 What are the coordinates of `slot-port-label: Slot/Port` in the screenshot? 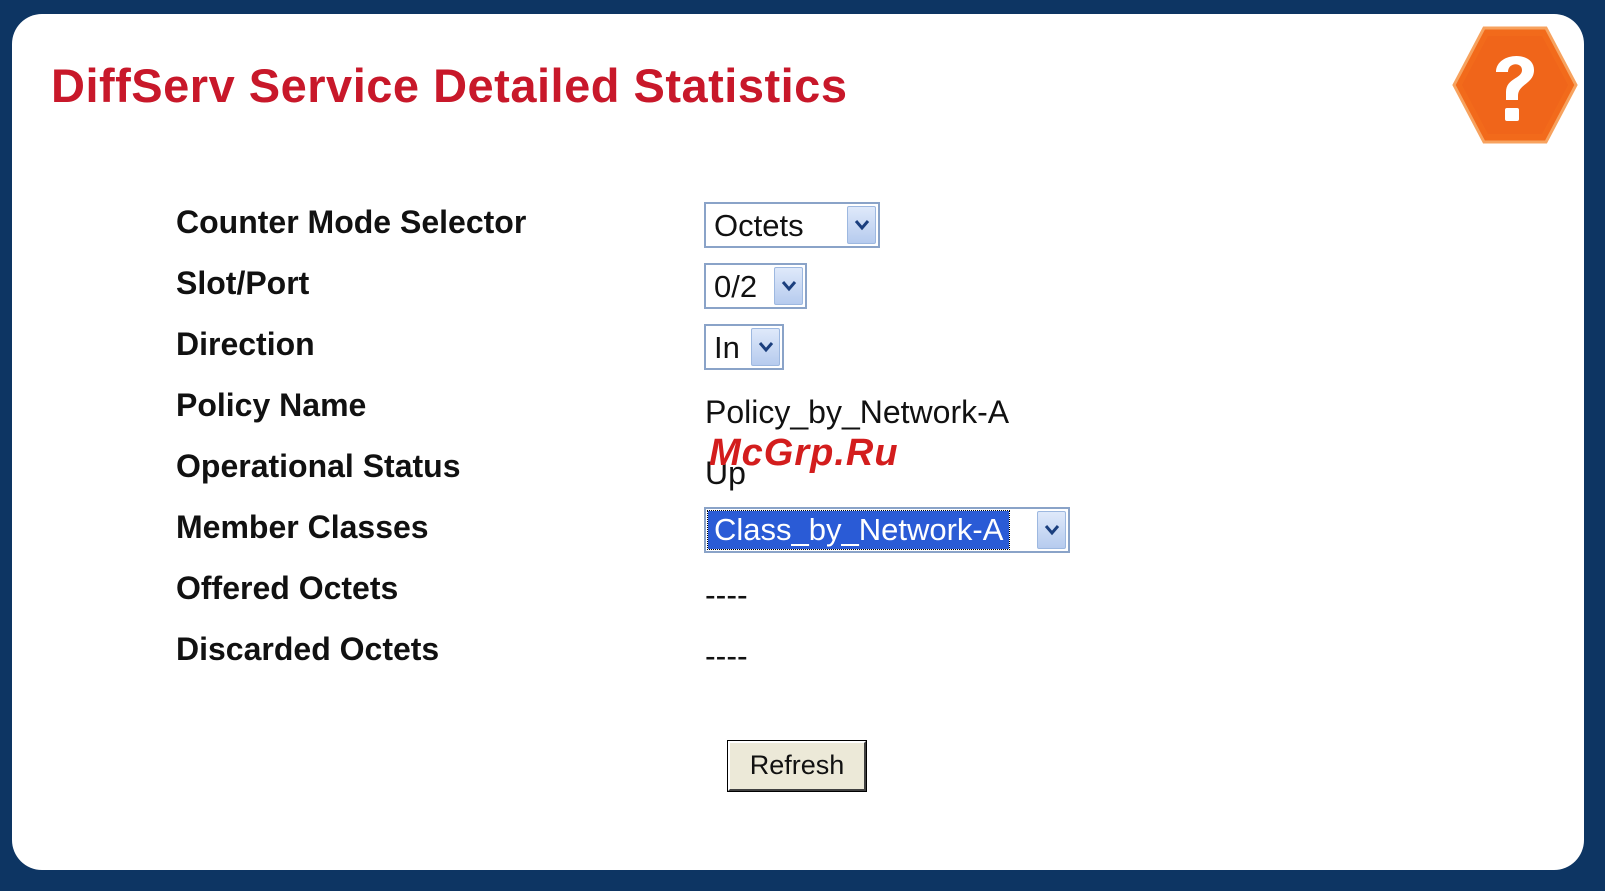 It's located at (243, 283).